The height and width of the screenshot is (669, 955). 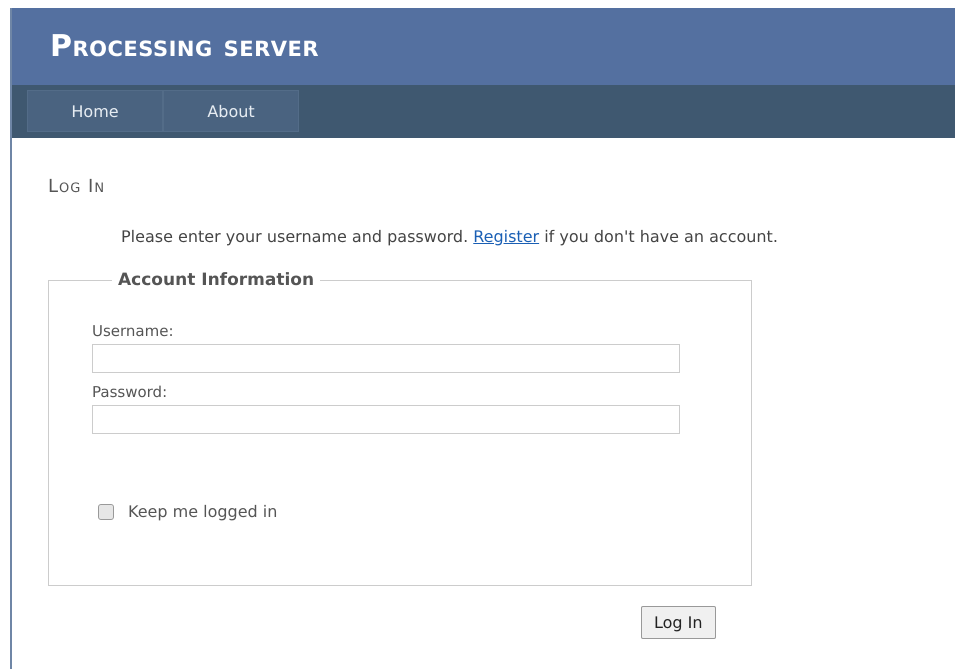 What do you see at coordinates (130, 392) in the screenshot?
I see `field-label: Password:` at bounding box center [130, 392].